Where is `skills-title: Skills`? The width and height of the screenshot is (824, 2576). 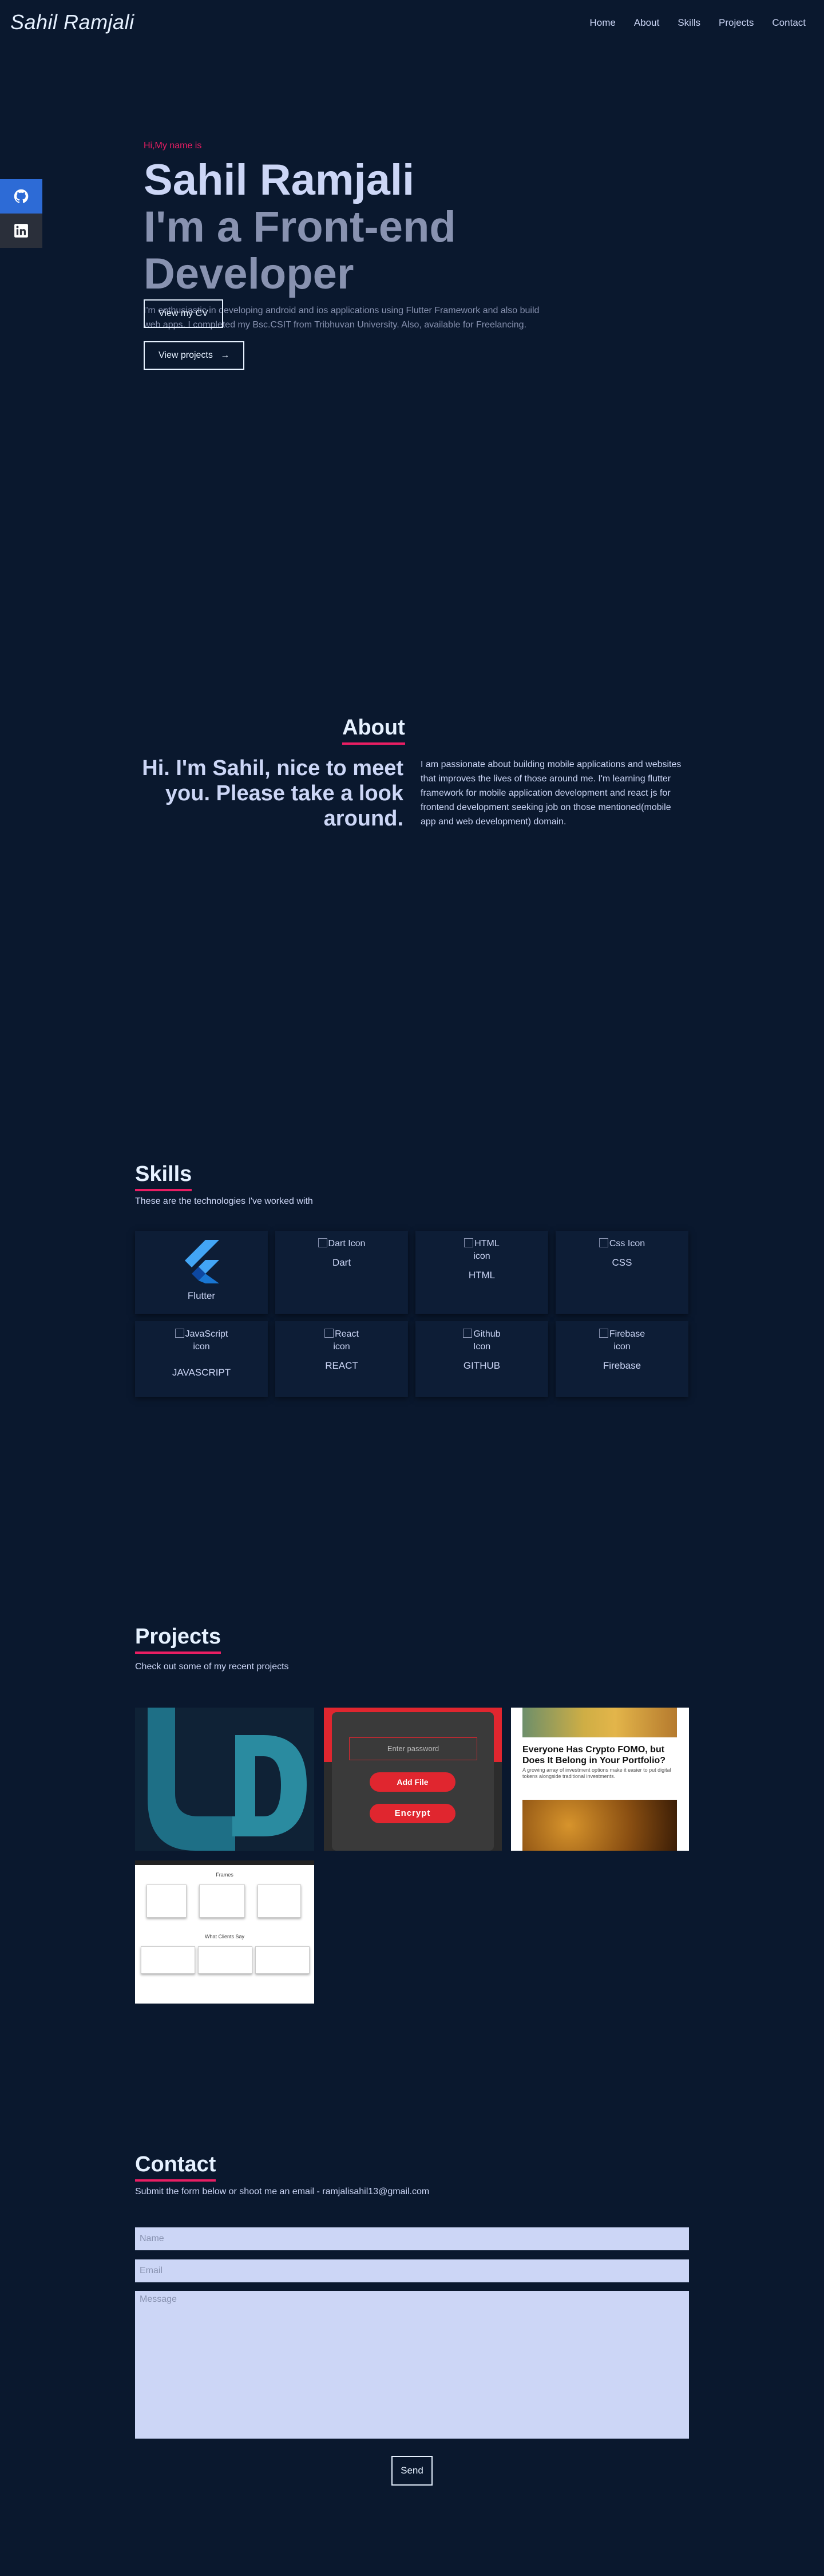
skills-title: Skills is located at coordinates (163, 1176).